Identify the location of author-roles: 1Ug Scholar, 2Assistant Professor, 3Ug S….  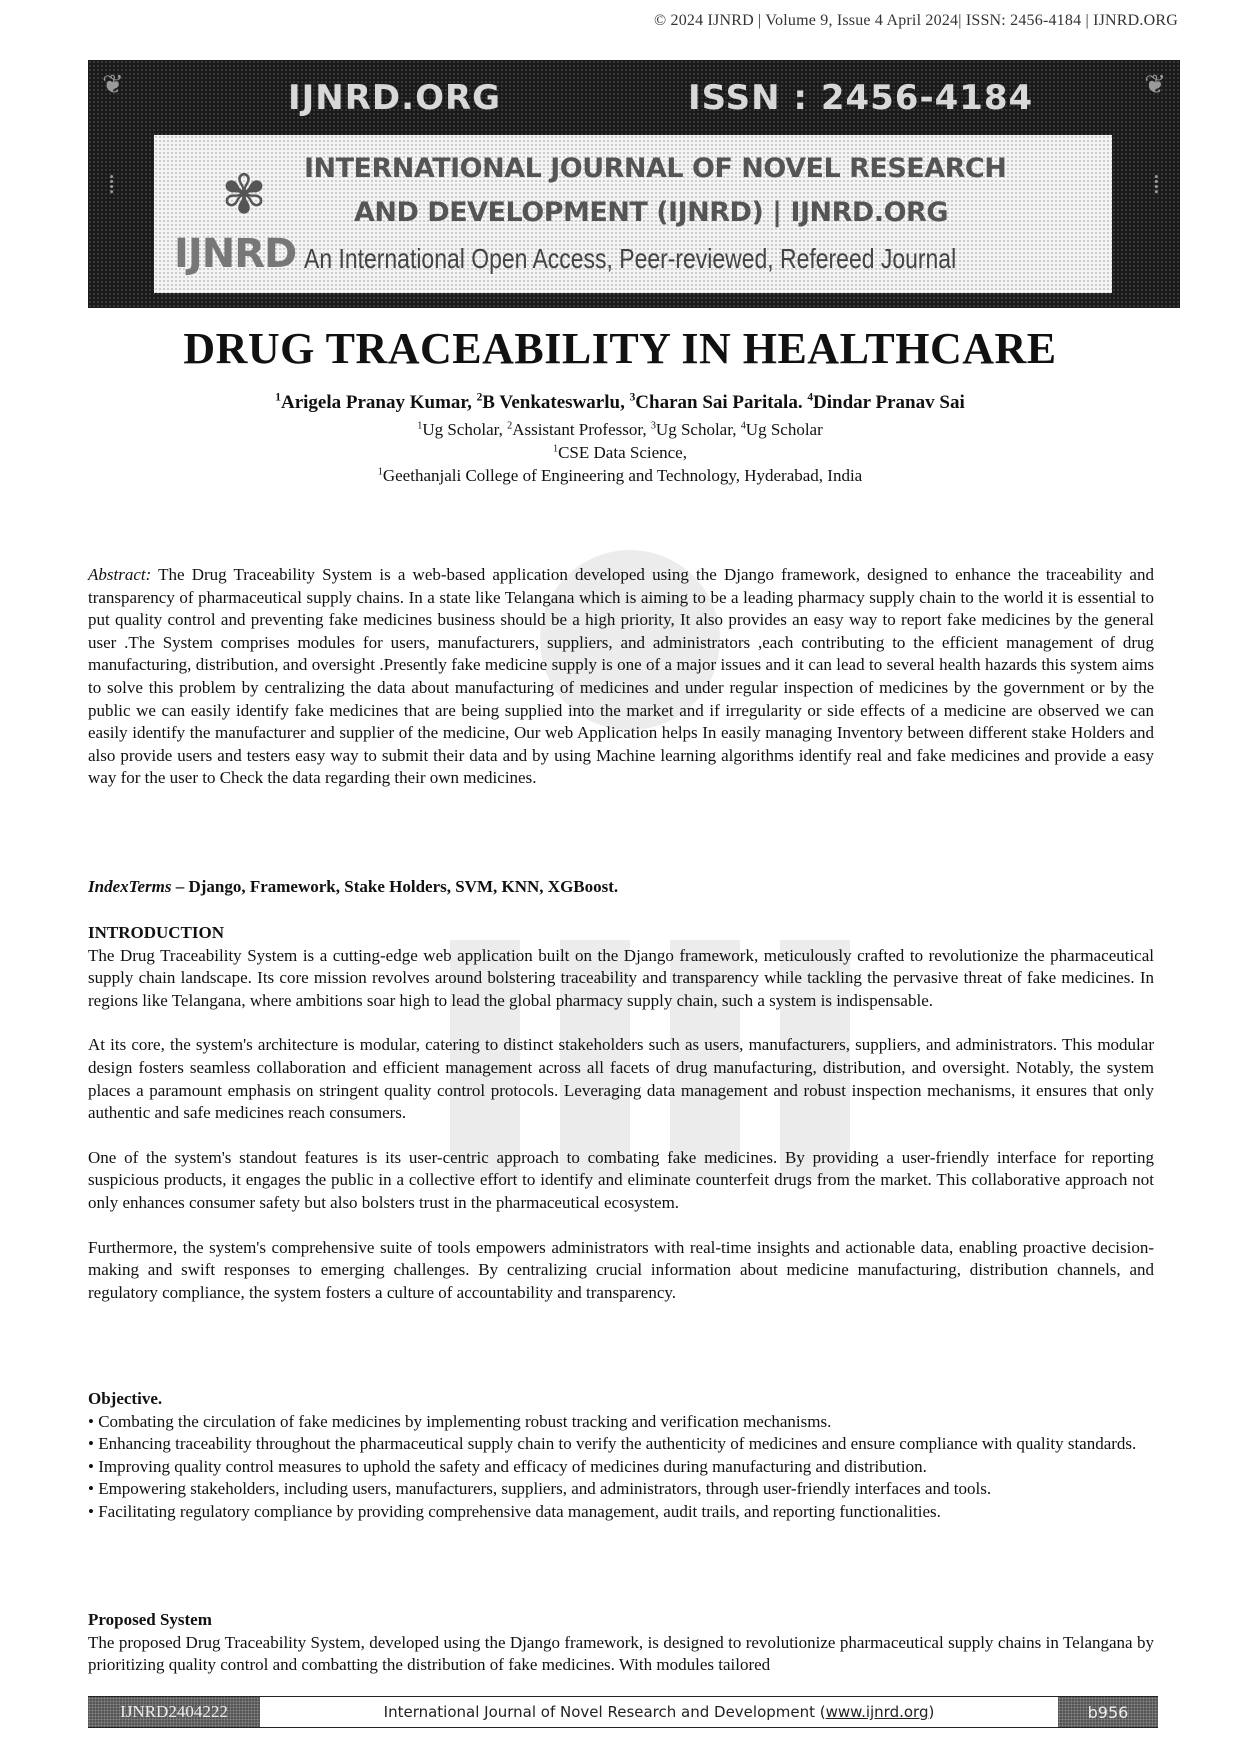
(620, 429).